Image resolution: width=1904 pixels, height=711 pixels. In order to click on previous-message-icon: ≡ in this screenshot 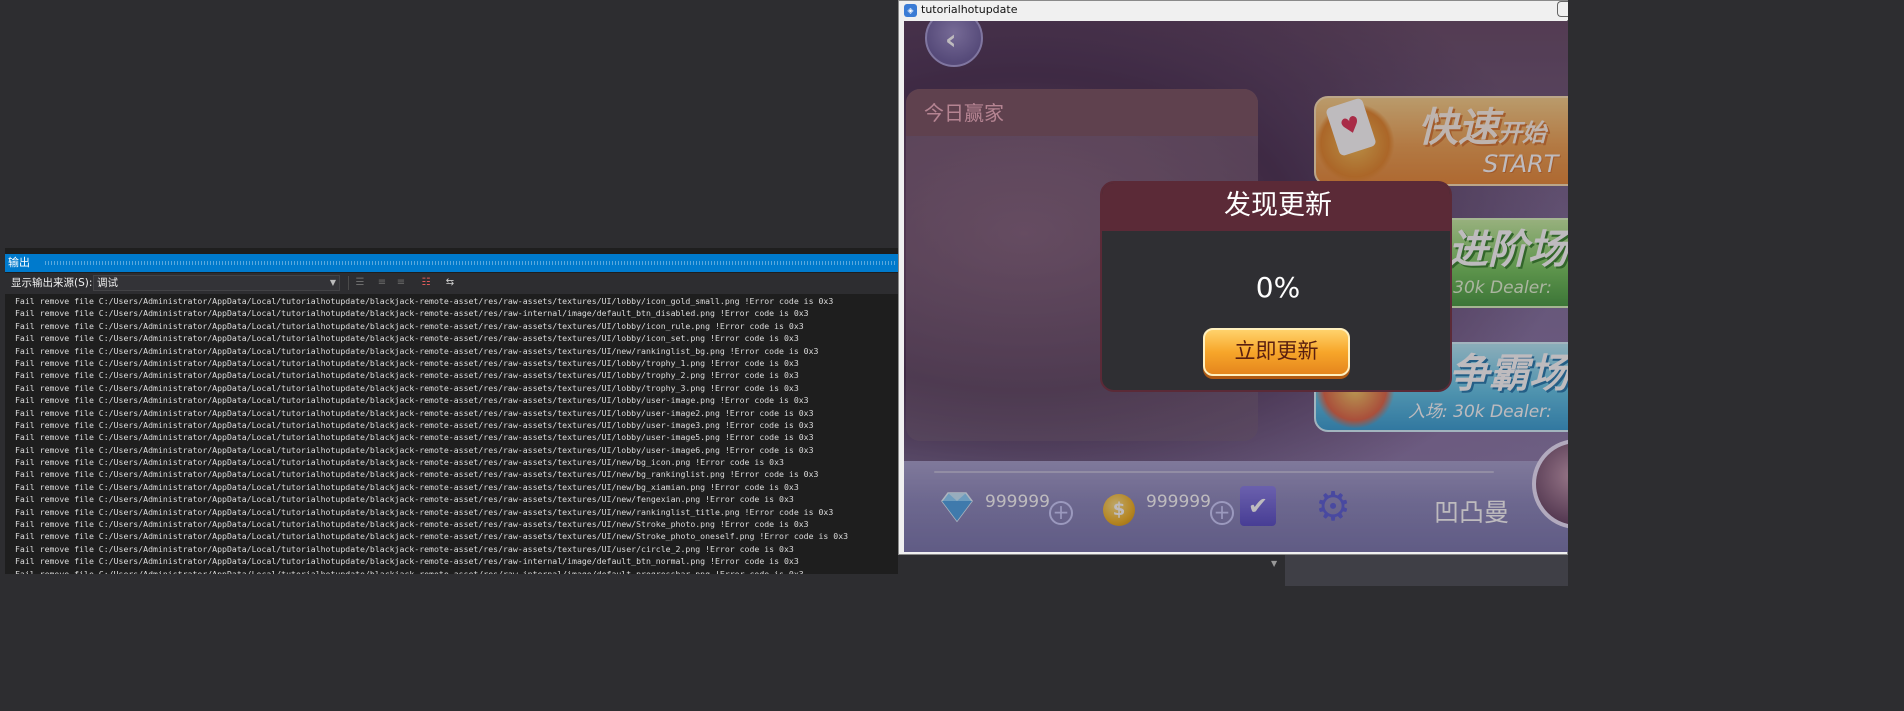, I will do `click(382, 283)`.